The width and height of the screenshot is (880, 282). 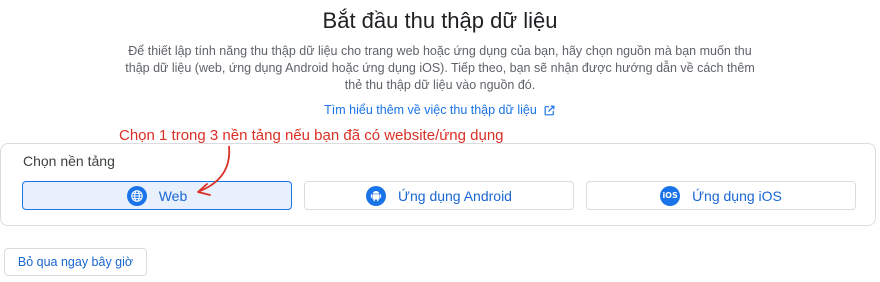 I want to click on learn-more-link: Tìm hiểu thêm về việc thu thập dữ liệu, so click(x=440, y=110).